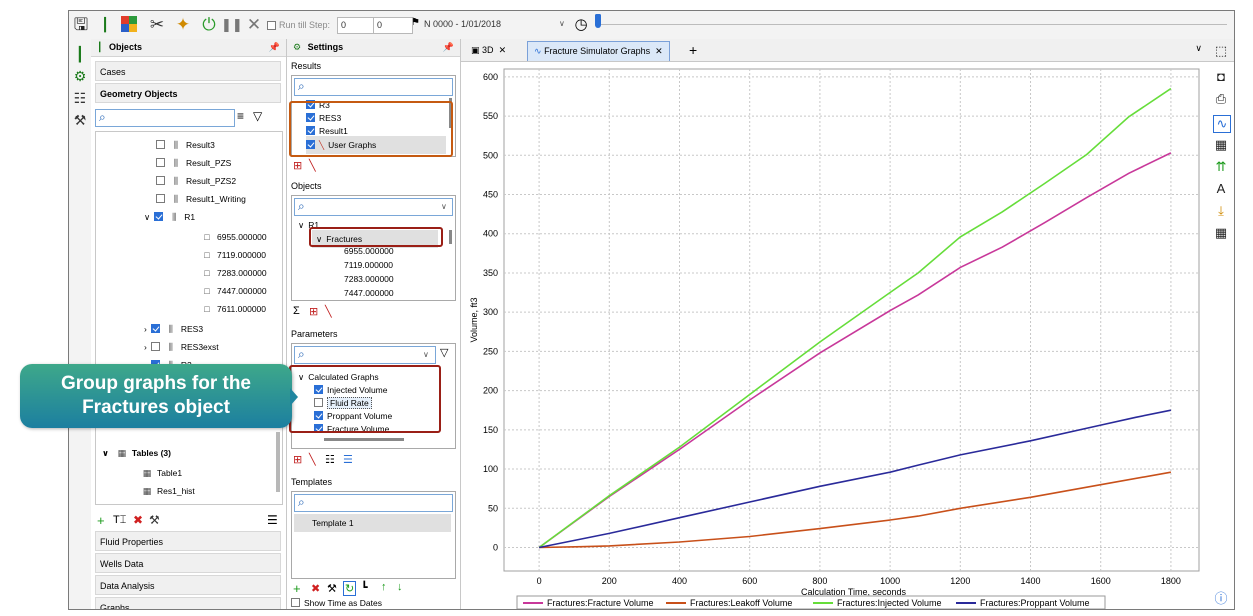 This screenshot has height=616, width=1253. What do you see at coordinates (169, 217) in the screenshot?
I see `tree-item-r1: ∨ ⫼ R1` at bounding box center [169, 217].